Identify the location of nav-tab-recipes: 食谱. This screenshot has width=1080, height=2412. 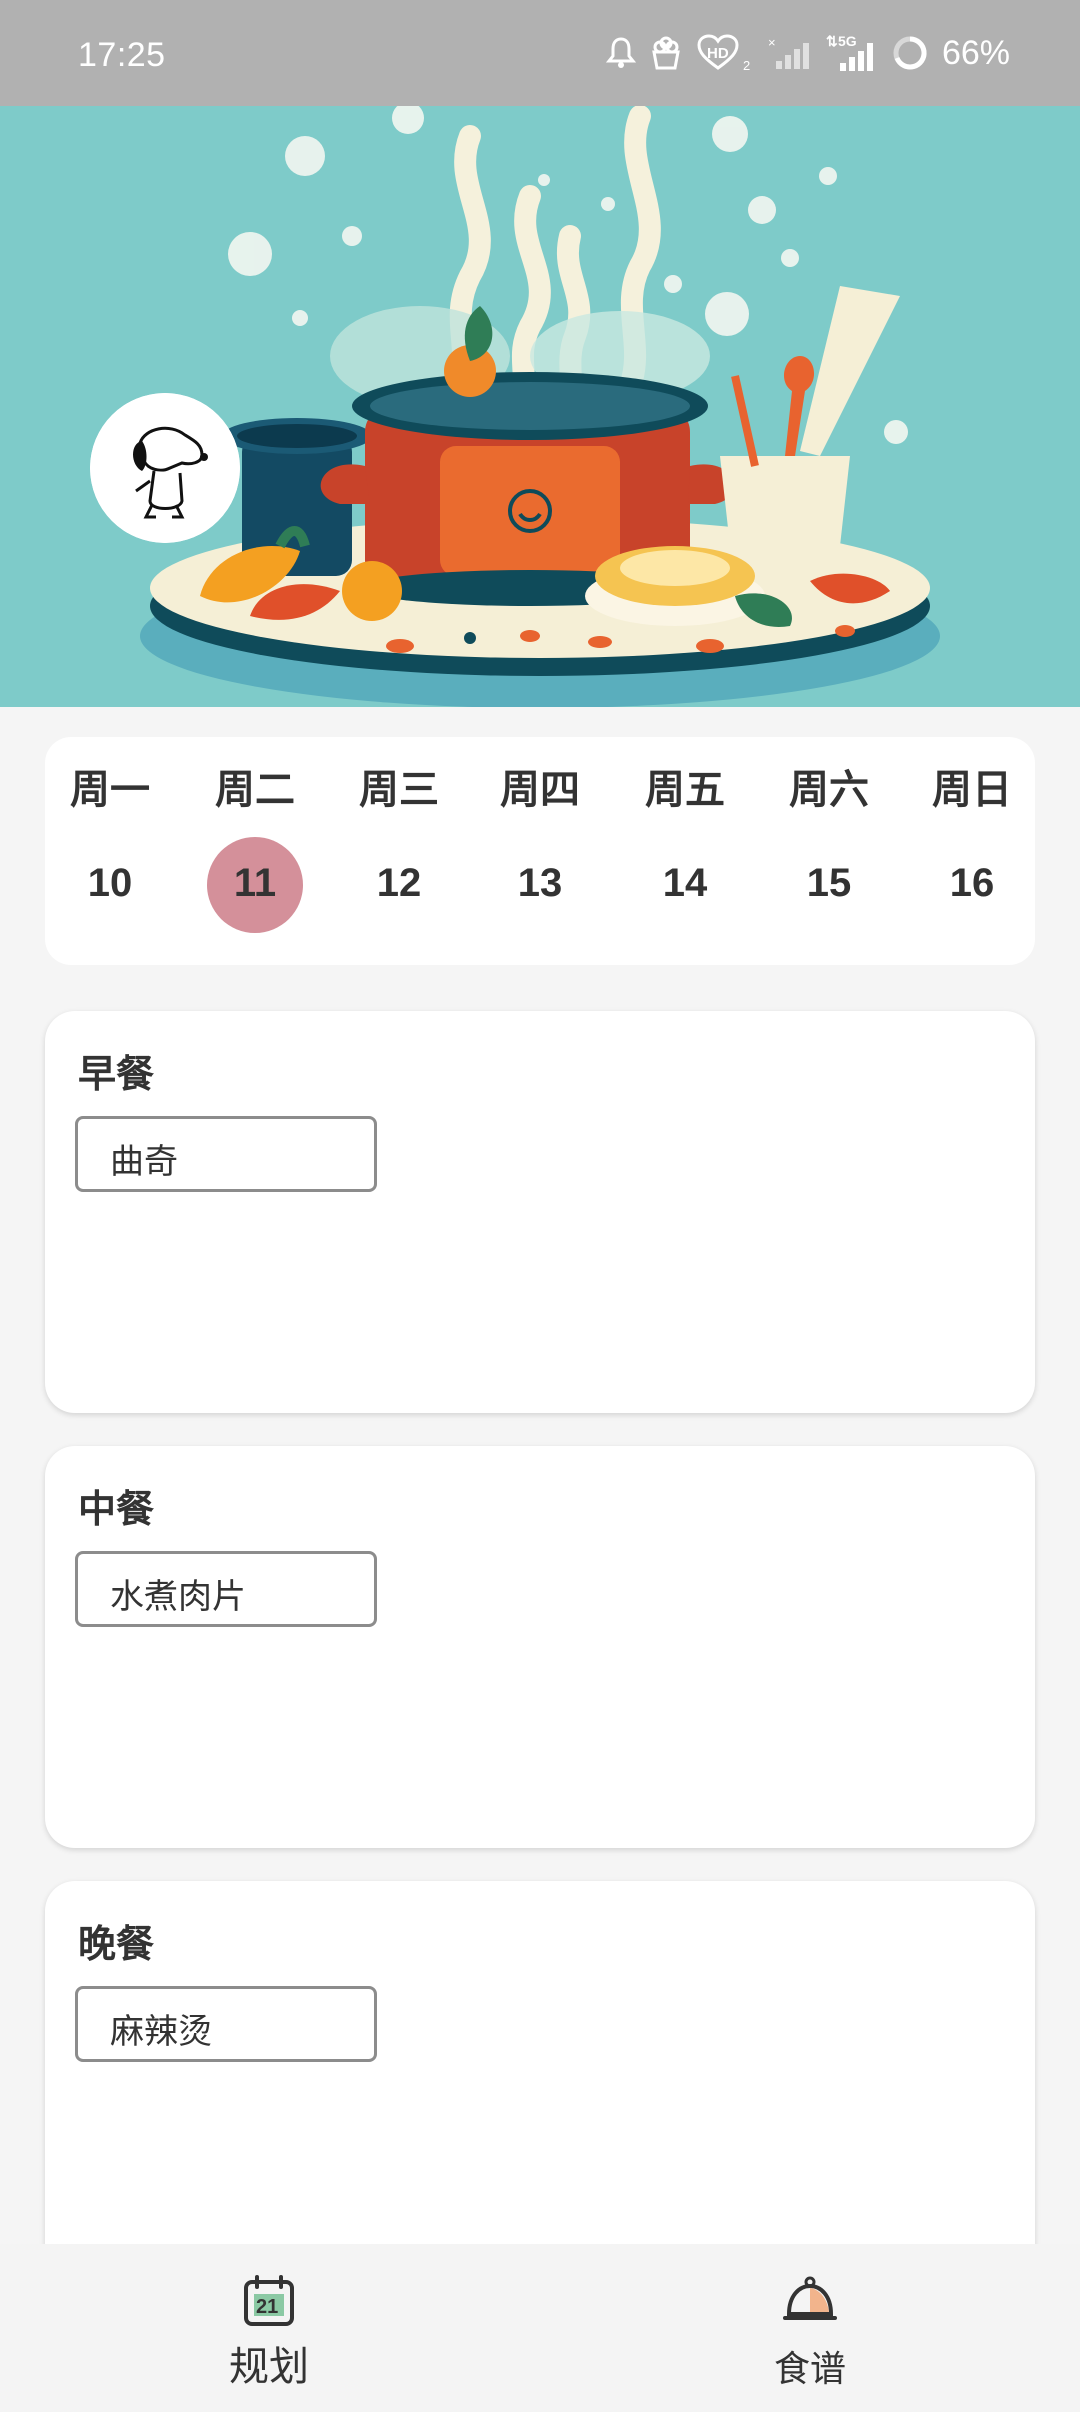
(810, 2328).